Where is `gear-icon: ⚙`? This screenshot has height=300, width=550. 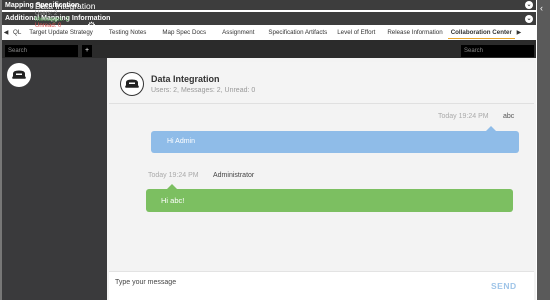 gear-icon: ⚙ is located at coordinates (91, 27).